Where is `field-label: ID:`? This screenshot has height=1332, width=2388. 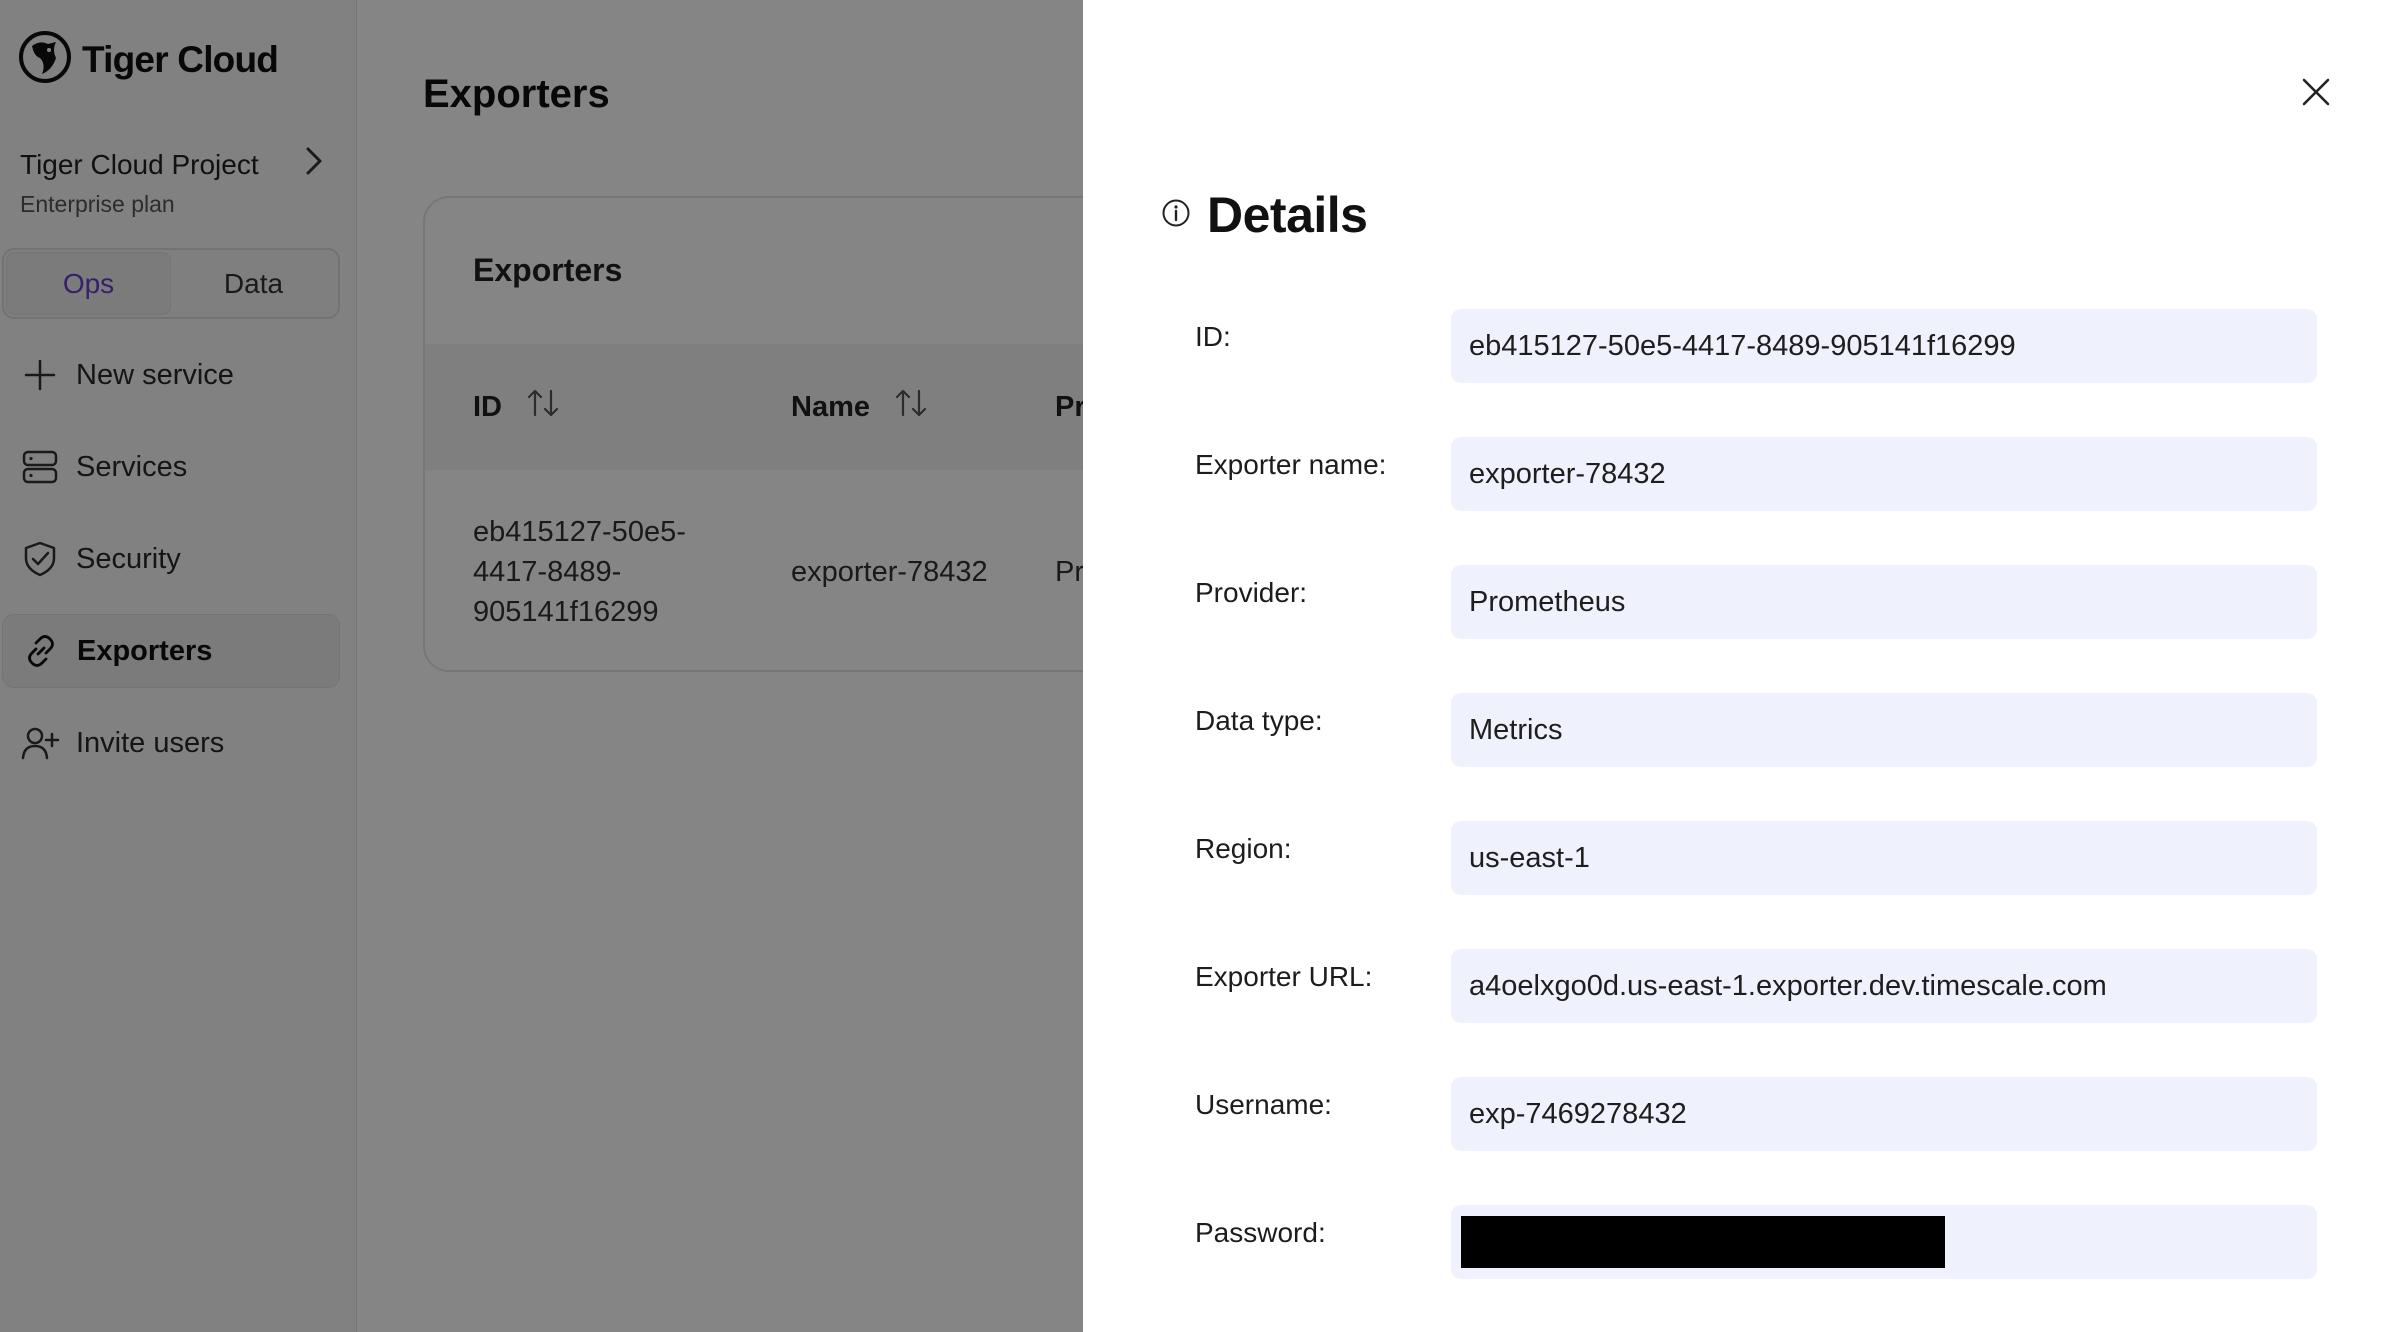
field-label: ID: is located at coordinates (1213, 336).